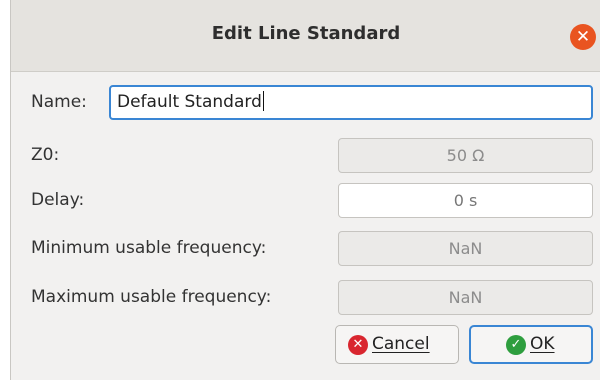  I want to click on ok-button: ✓ OK, so click(531, 344).